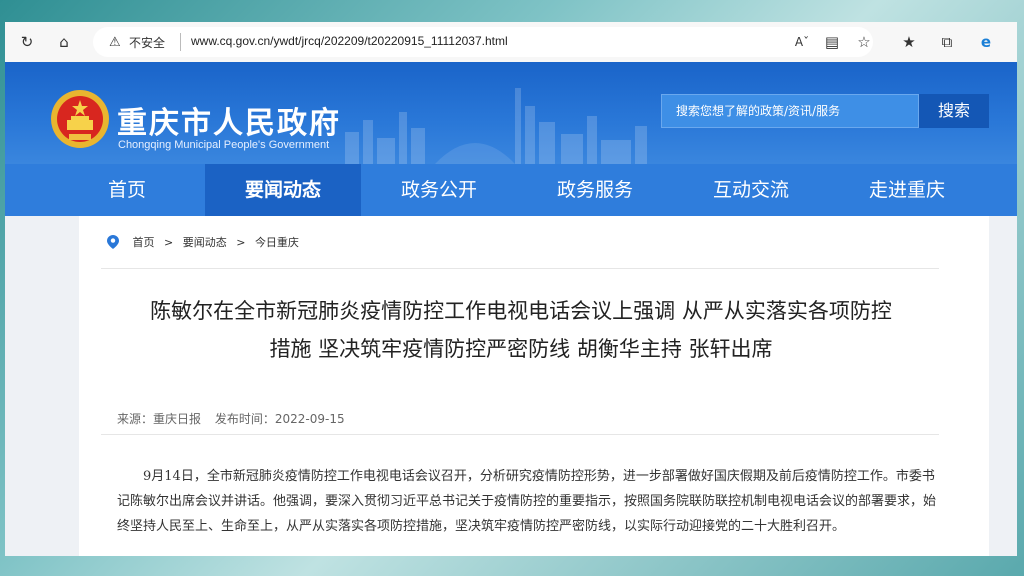 The width and height of the screenshot is (1024, 576). I want to click on article-title-line: 措施 坚决筑牢疫情防控严密防线 胡衡华主持 张轩出席, so click(521, 349).